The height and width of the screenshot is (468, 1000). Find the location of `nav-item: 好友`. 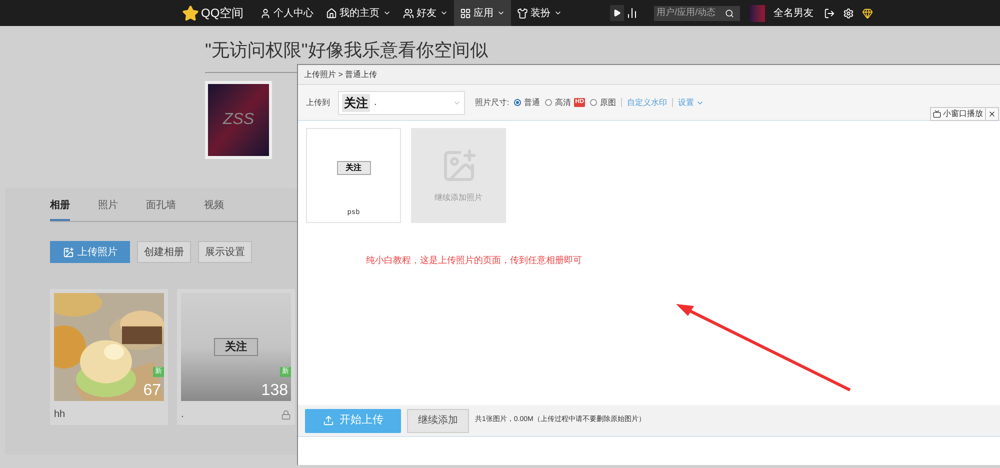

nav-item: 好友 is located at coordinates (425, 13).